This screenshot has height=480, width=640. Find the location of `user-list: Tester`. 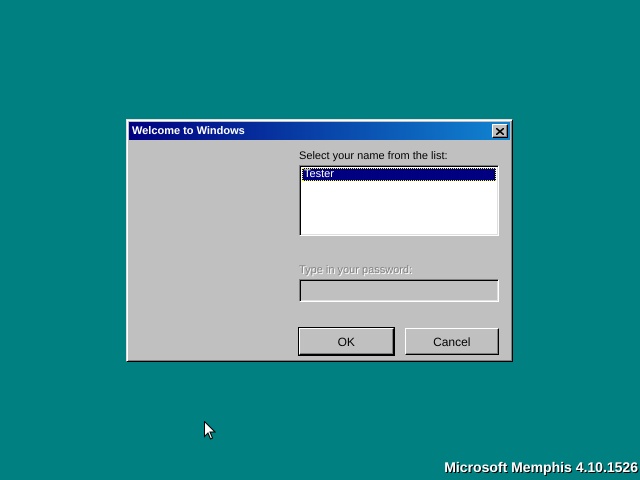

user-list: Tester is located at coordinates (399, 200).